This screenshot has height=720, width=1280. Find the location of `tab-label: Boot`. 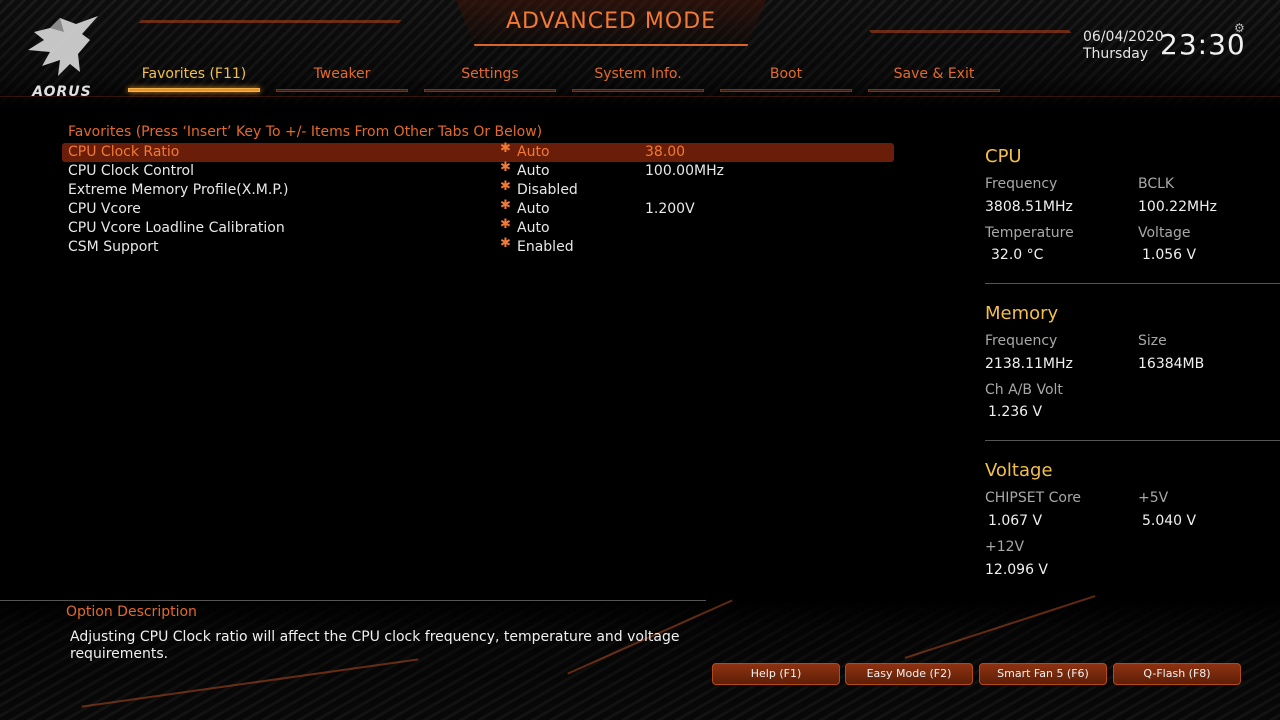

tab-label: Boot is located at coordinates (786, 74).